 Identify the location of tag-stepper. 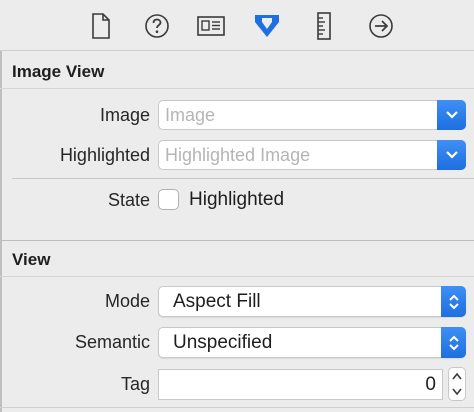
(457, 384).